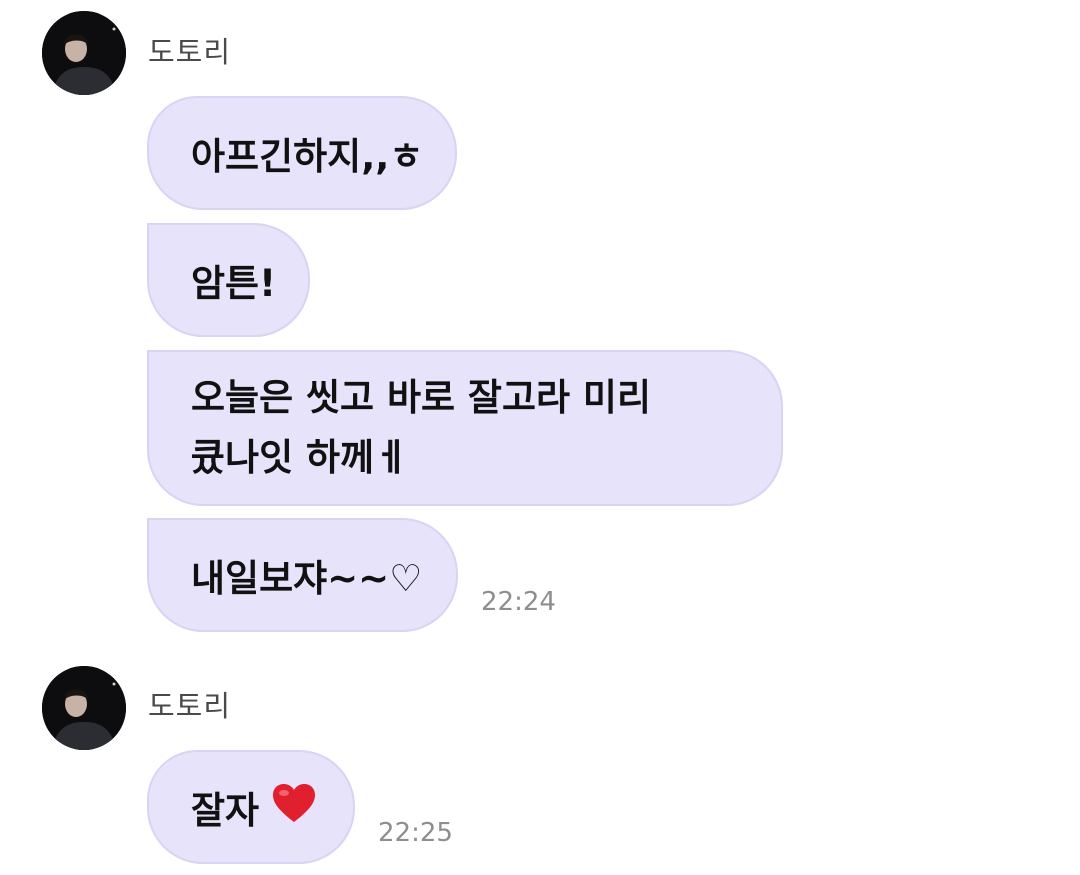 The width and height of the screenshot is (1080, 875). I want to click on message-bubble: 아프긴하지,,ㅎ, so click(302, 153).